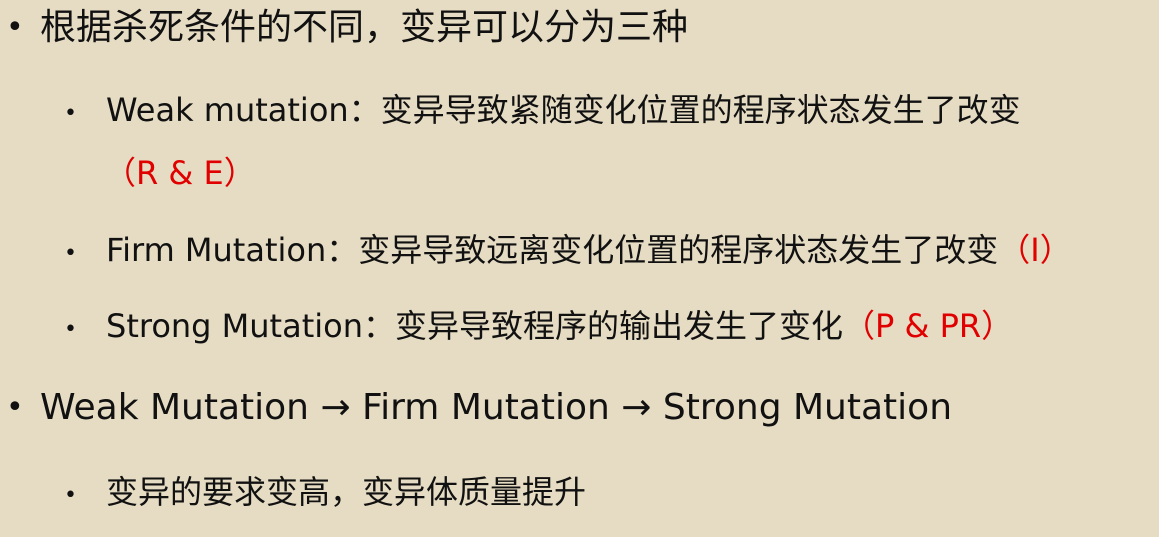  I want to click on weak-mutation-tag: （R & E）, so click(180, 173).